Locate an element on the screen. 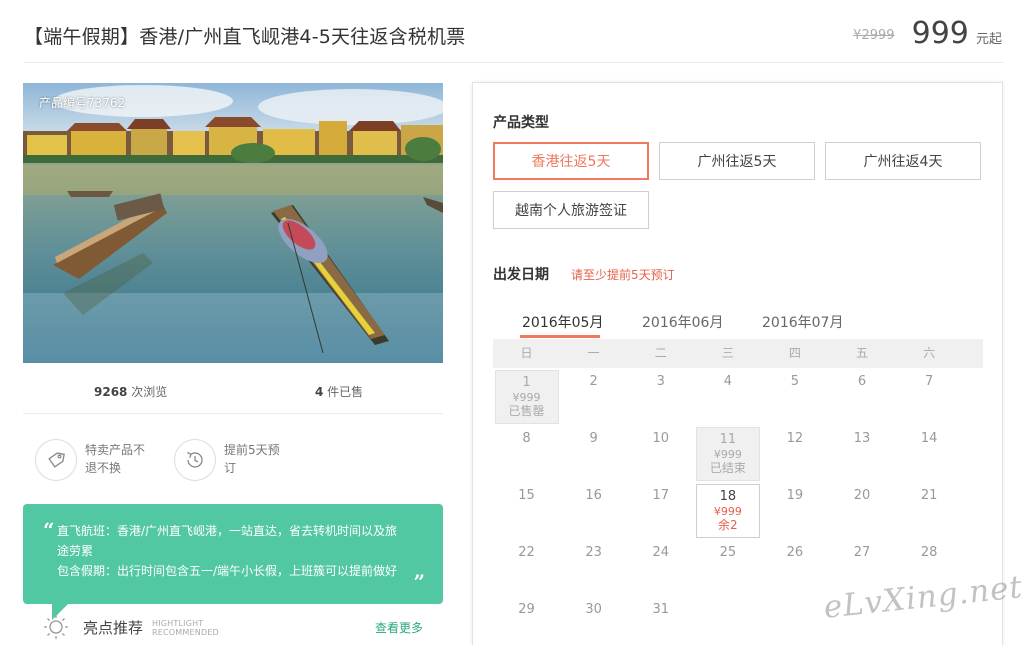 This screenshot has height=645, width=1028. view-more-link: 查看更多 is located at coordinates (399, 627).